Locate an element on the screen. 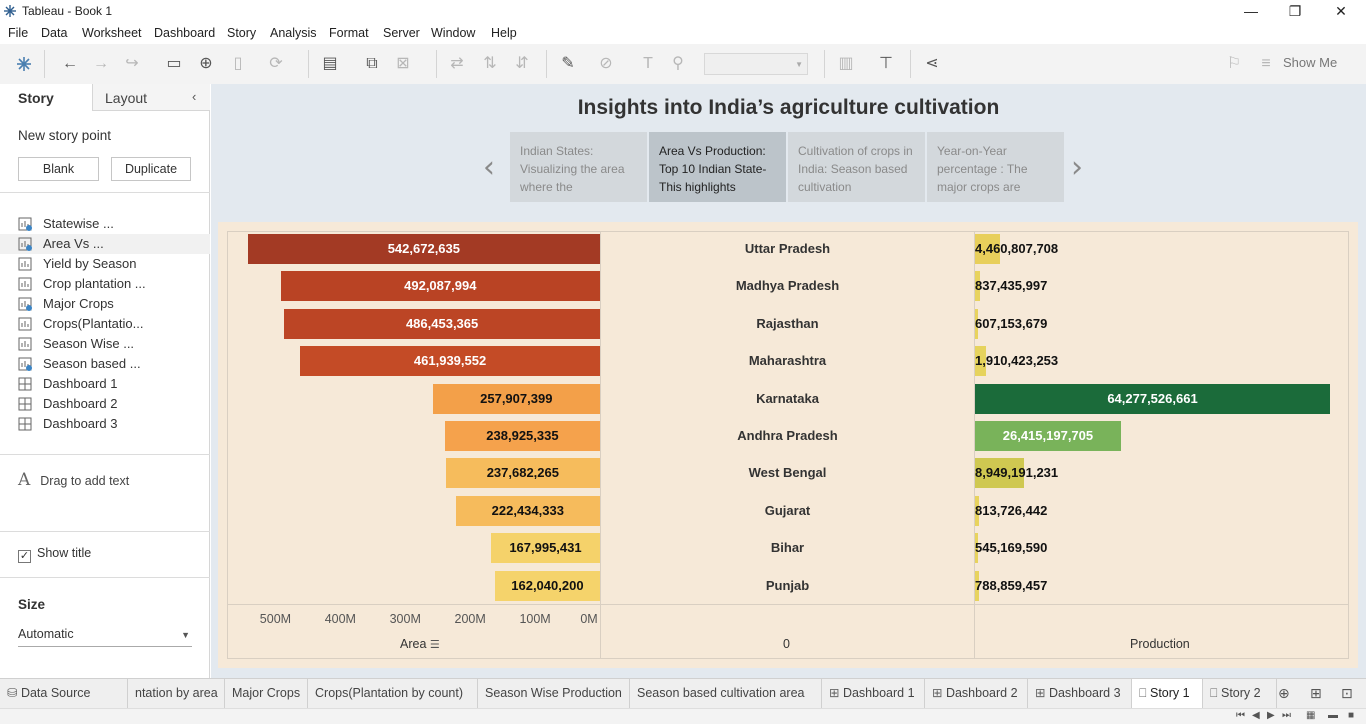  area-bar-label: 222,434,333 is located at coordinates (527, 510).